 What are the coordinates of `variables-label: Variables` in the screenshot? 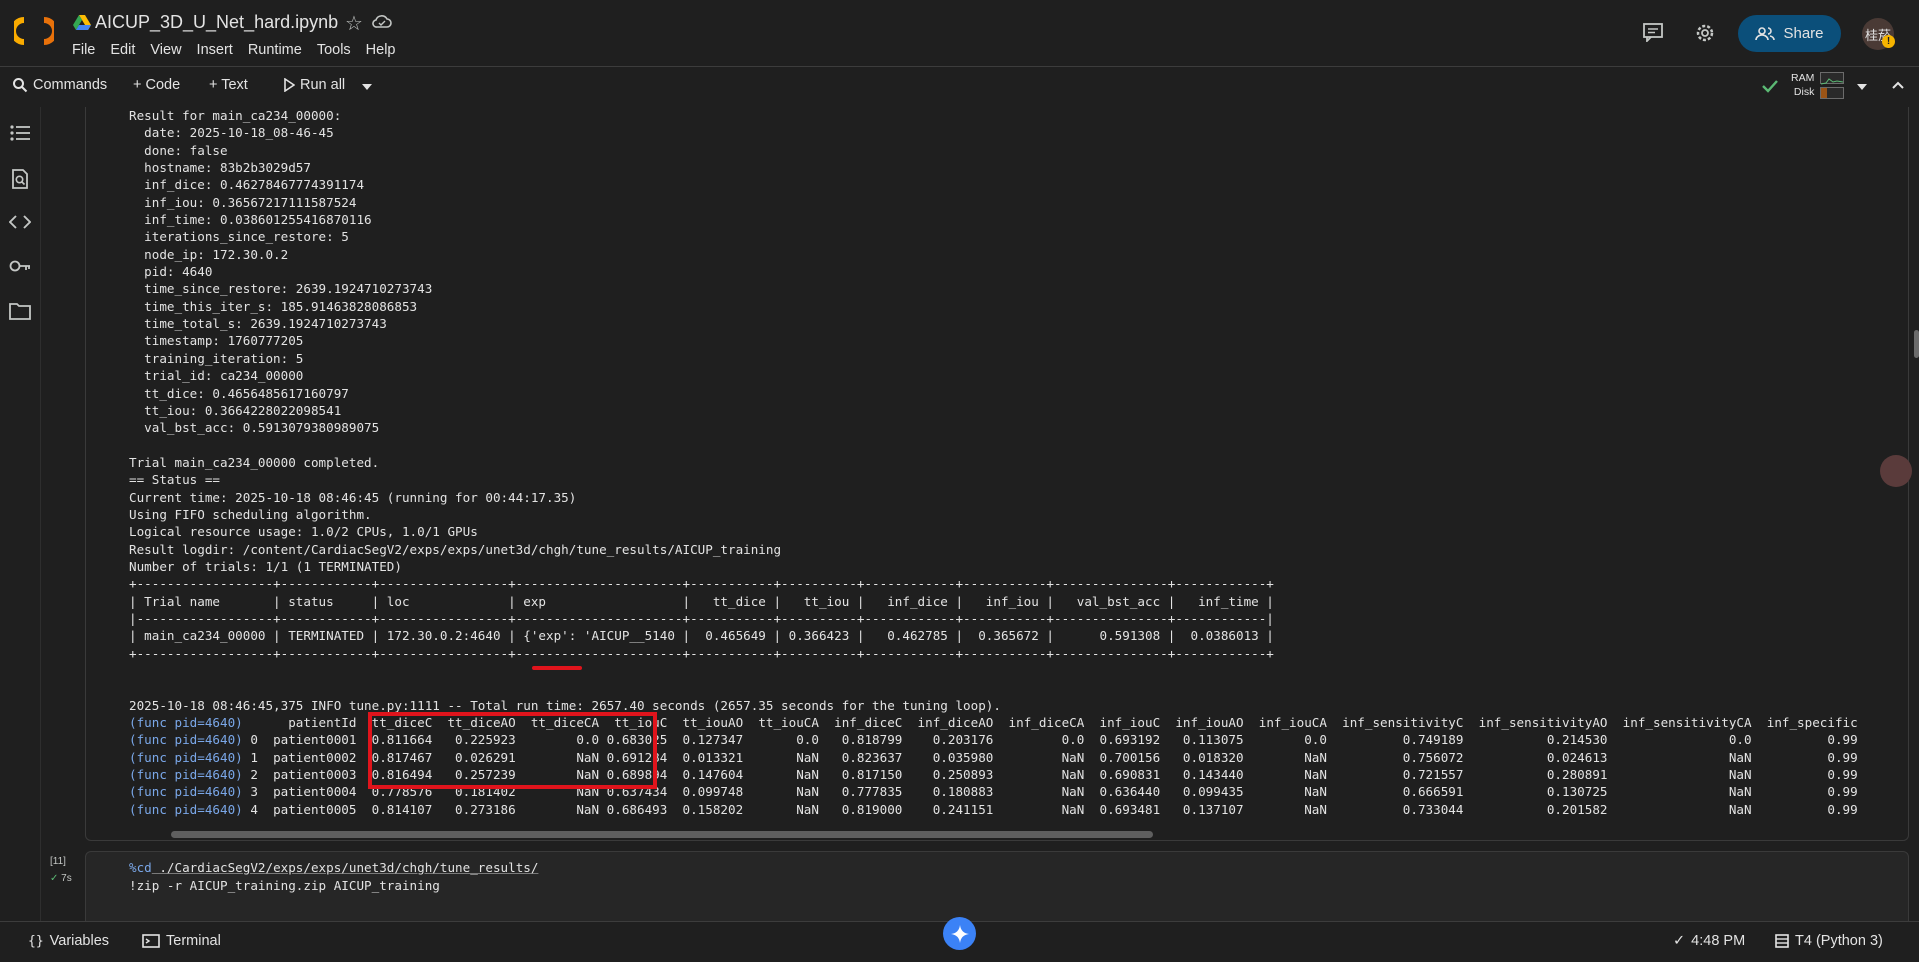 It's located at (79, 941).